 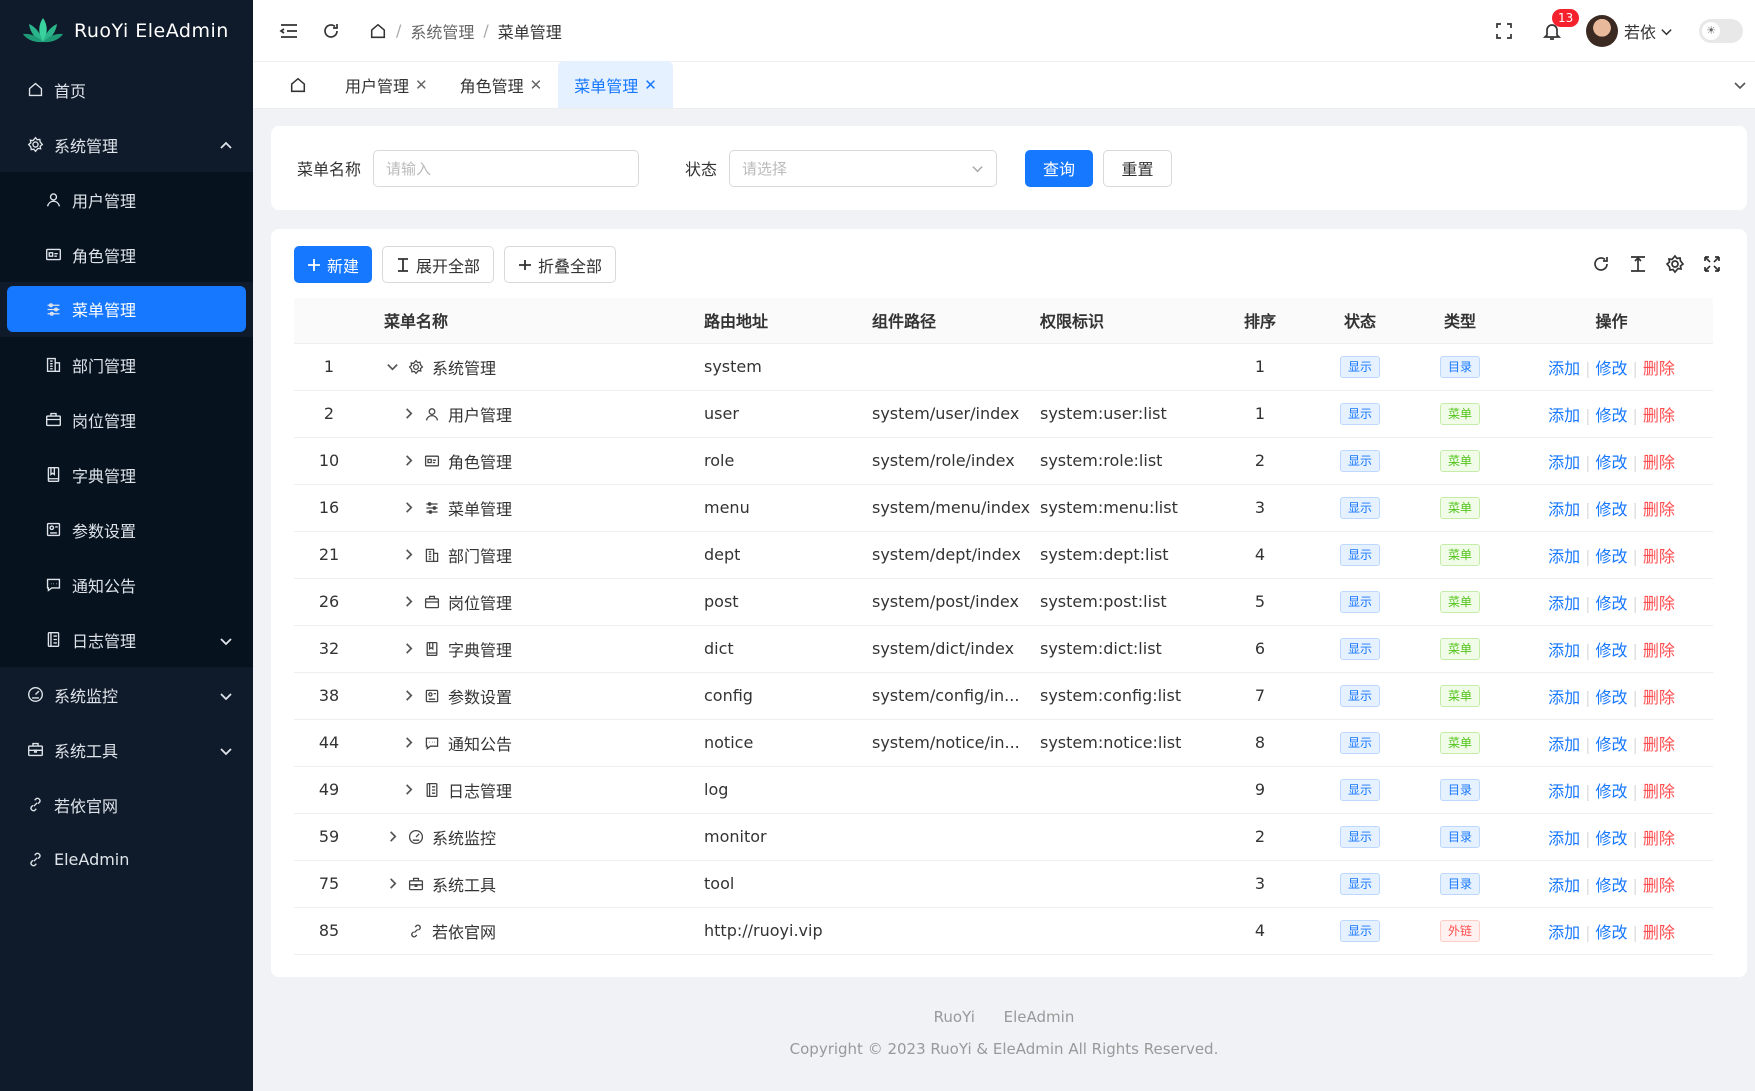 What do you see at coordinates (1138, 168) in the screenshot?
I see `reset-button: 重置` at bounding box center [1138, 168].